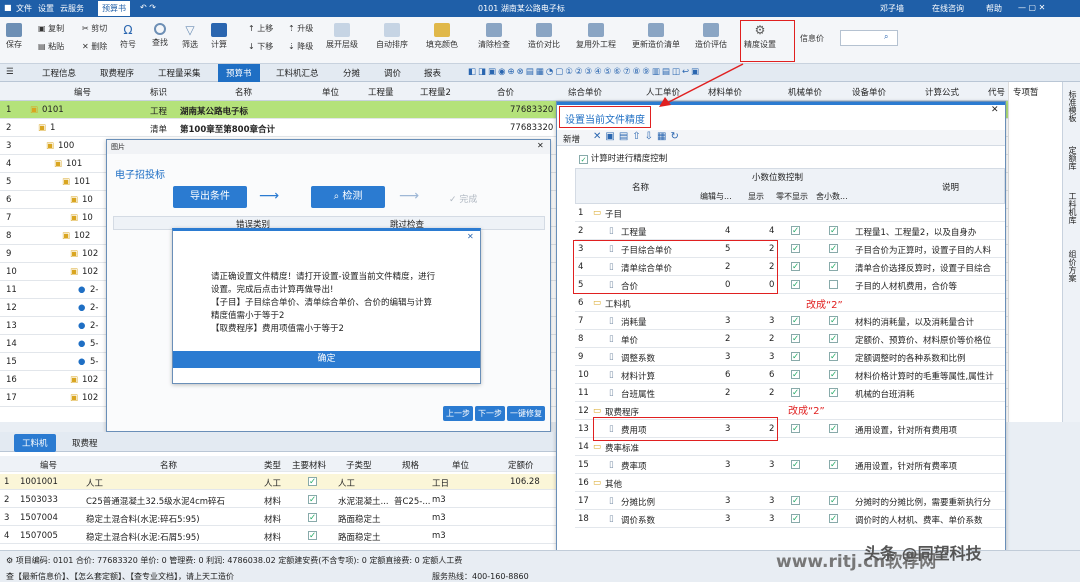 The image size is (1080, 582). I want to click on sidetab-price-plan: 组价方案, so click(1072, 266).